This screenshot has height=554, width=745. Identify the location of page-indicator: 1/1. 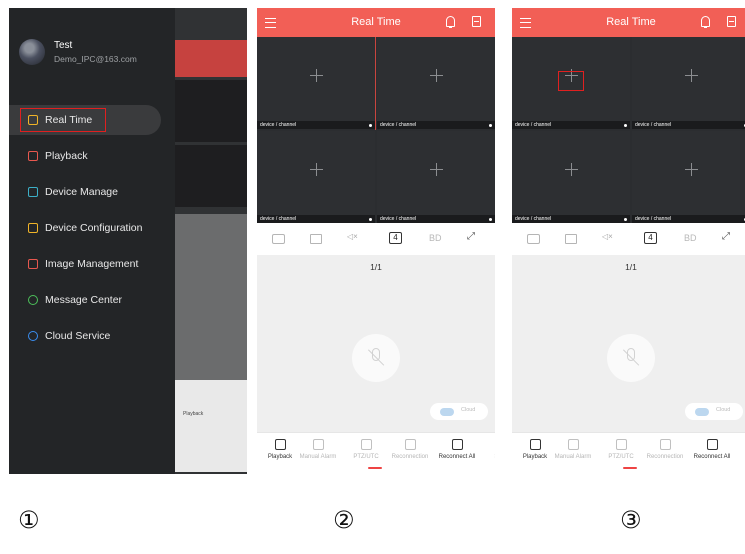
(631, 267).